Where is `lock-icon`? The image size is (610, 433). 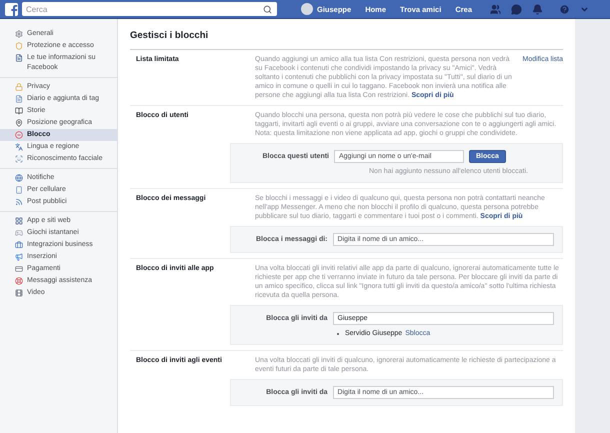
lock-icon is located at coordinates (19, 87).